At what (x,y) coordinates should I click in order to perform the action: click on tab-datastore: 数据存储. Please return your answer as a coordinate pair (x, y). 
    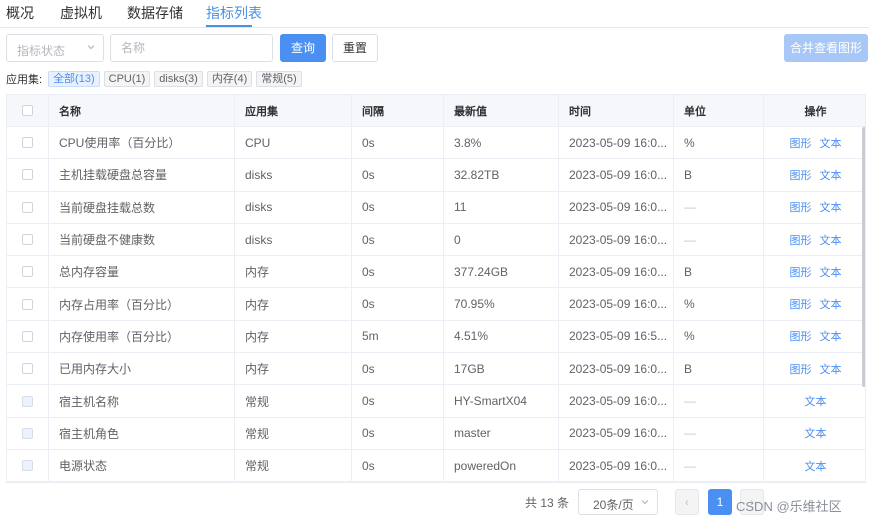
    Looking at the image, I should click on (155, 13).